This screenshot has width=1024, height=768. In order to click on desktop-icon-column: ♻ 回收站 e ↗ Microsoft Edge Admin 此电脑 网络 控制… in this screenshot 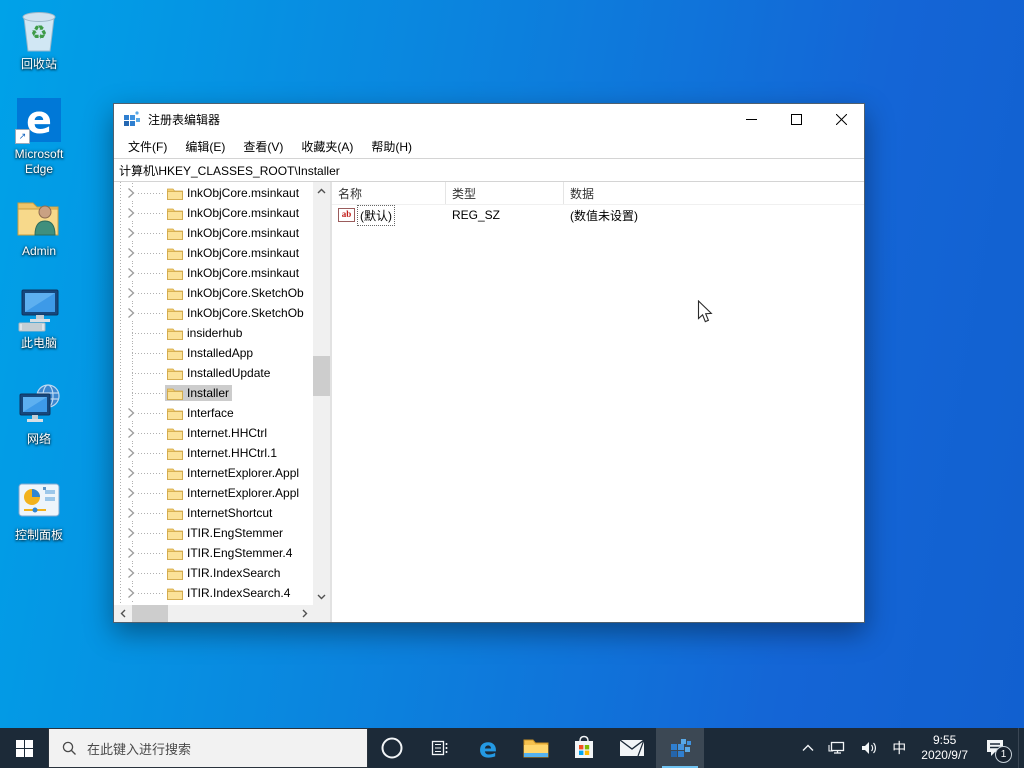, I will do `click(39, 274)`.